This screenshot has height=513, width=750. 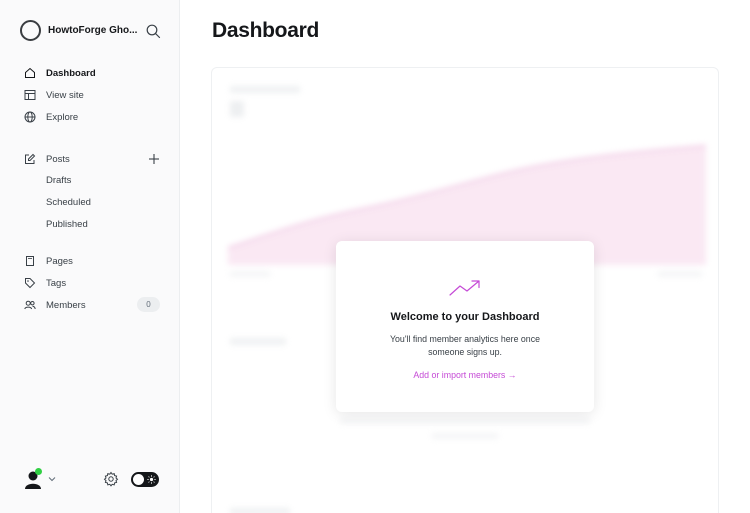 What do you see at coordinates (250, 274) in the screenshot?
I see `placeholder-axis-label-left` at bounding box center [250, 274].